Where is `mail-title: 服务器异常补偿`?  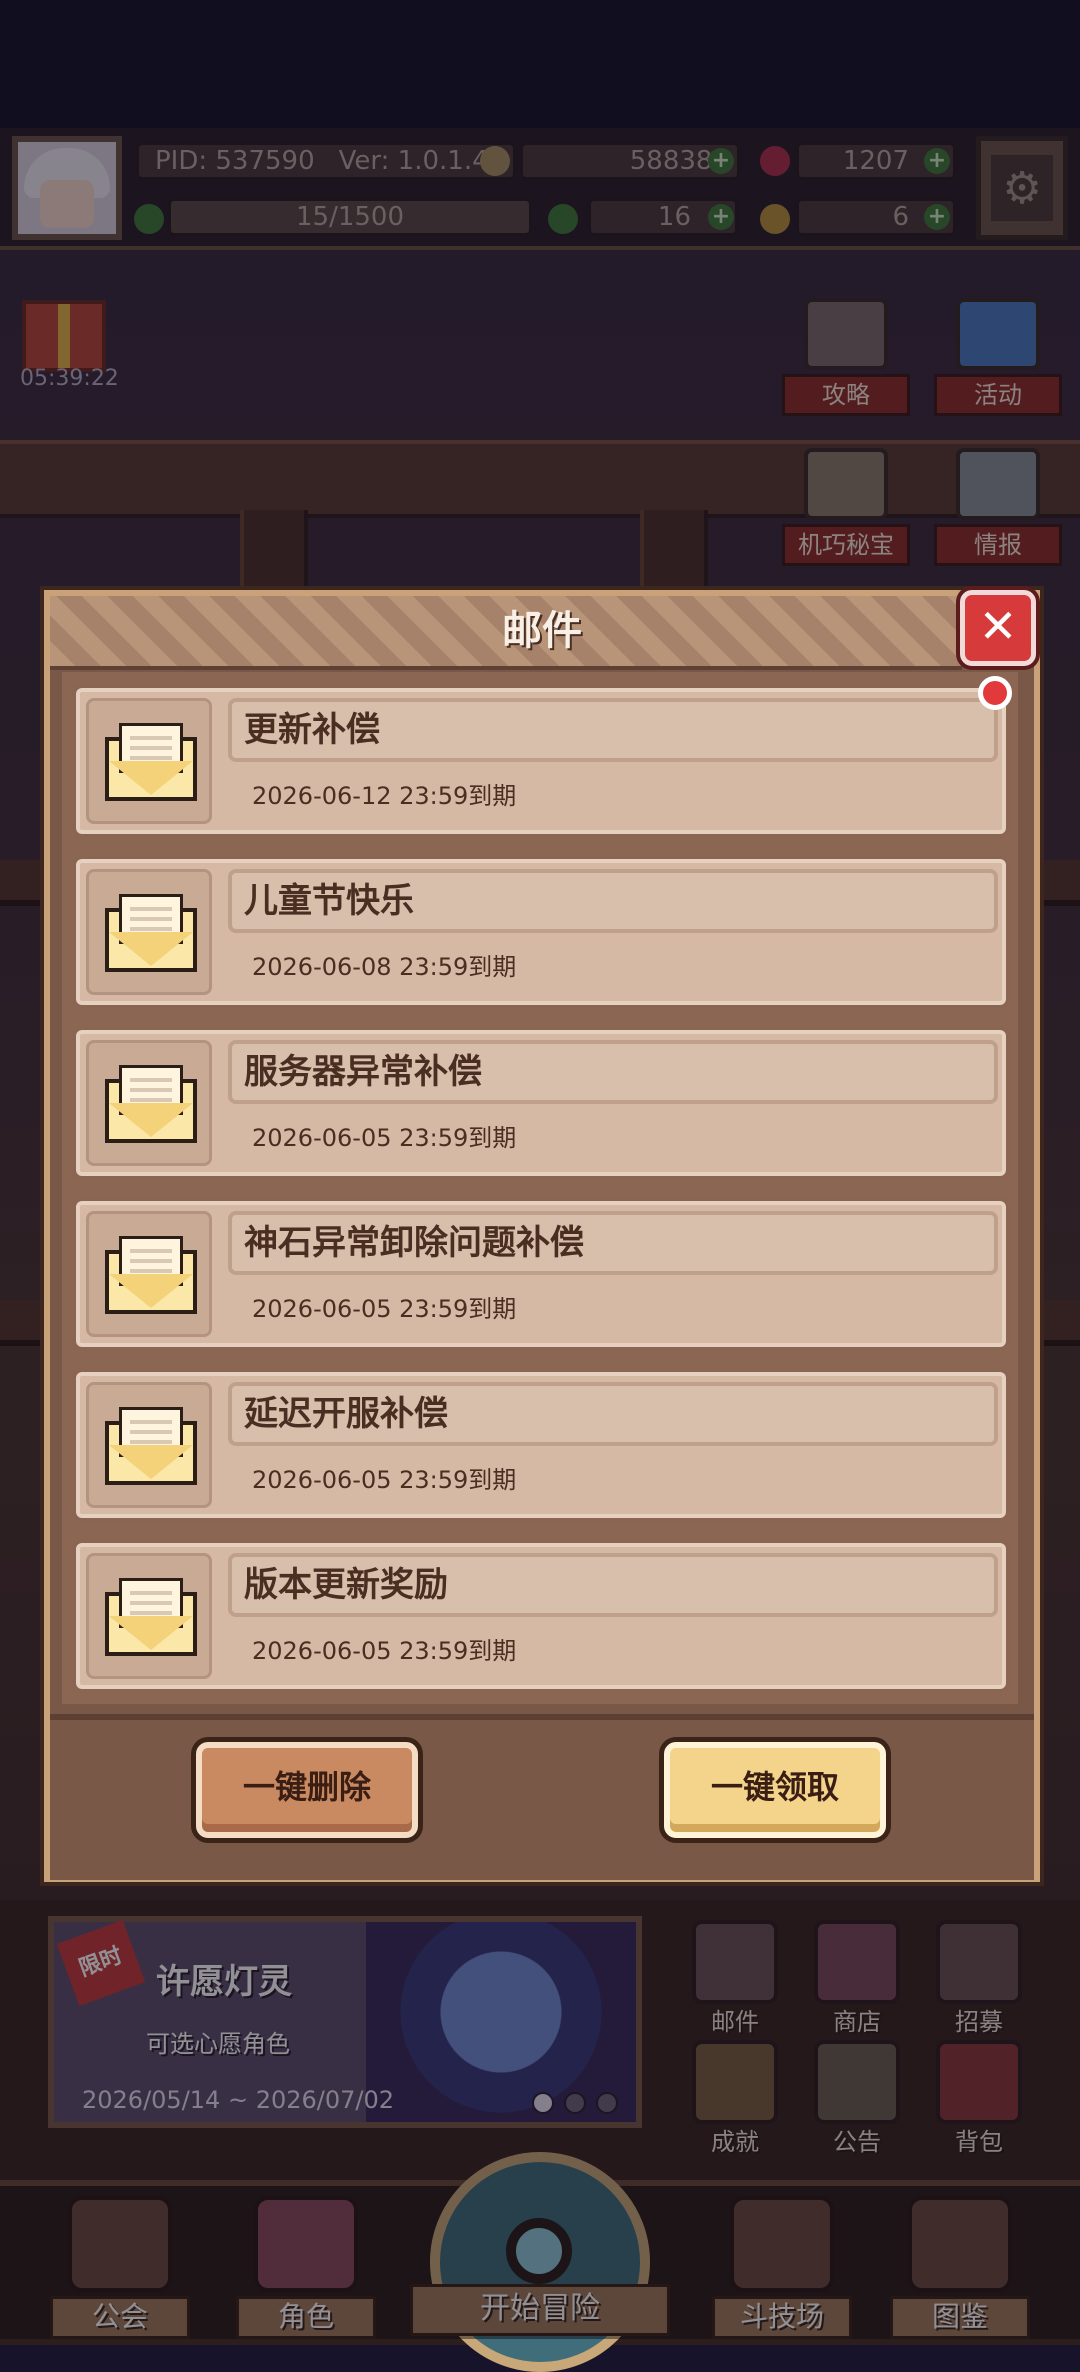
mail-title: 服务器异常补偿 is located at coordinates (363, 1072).